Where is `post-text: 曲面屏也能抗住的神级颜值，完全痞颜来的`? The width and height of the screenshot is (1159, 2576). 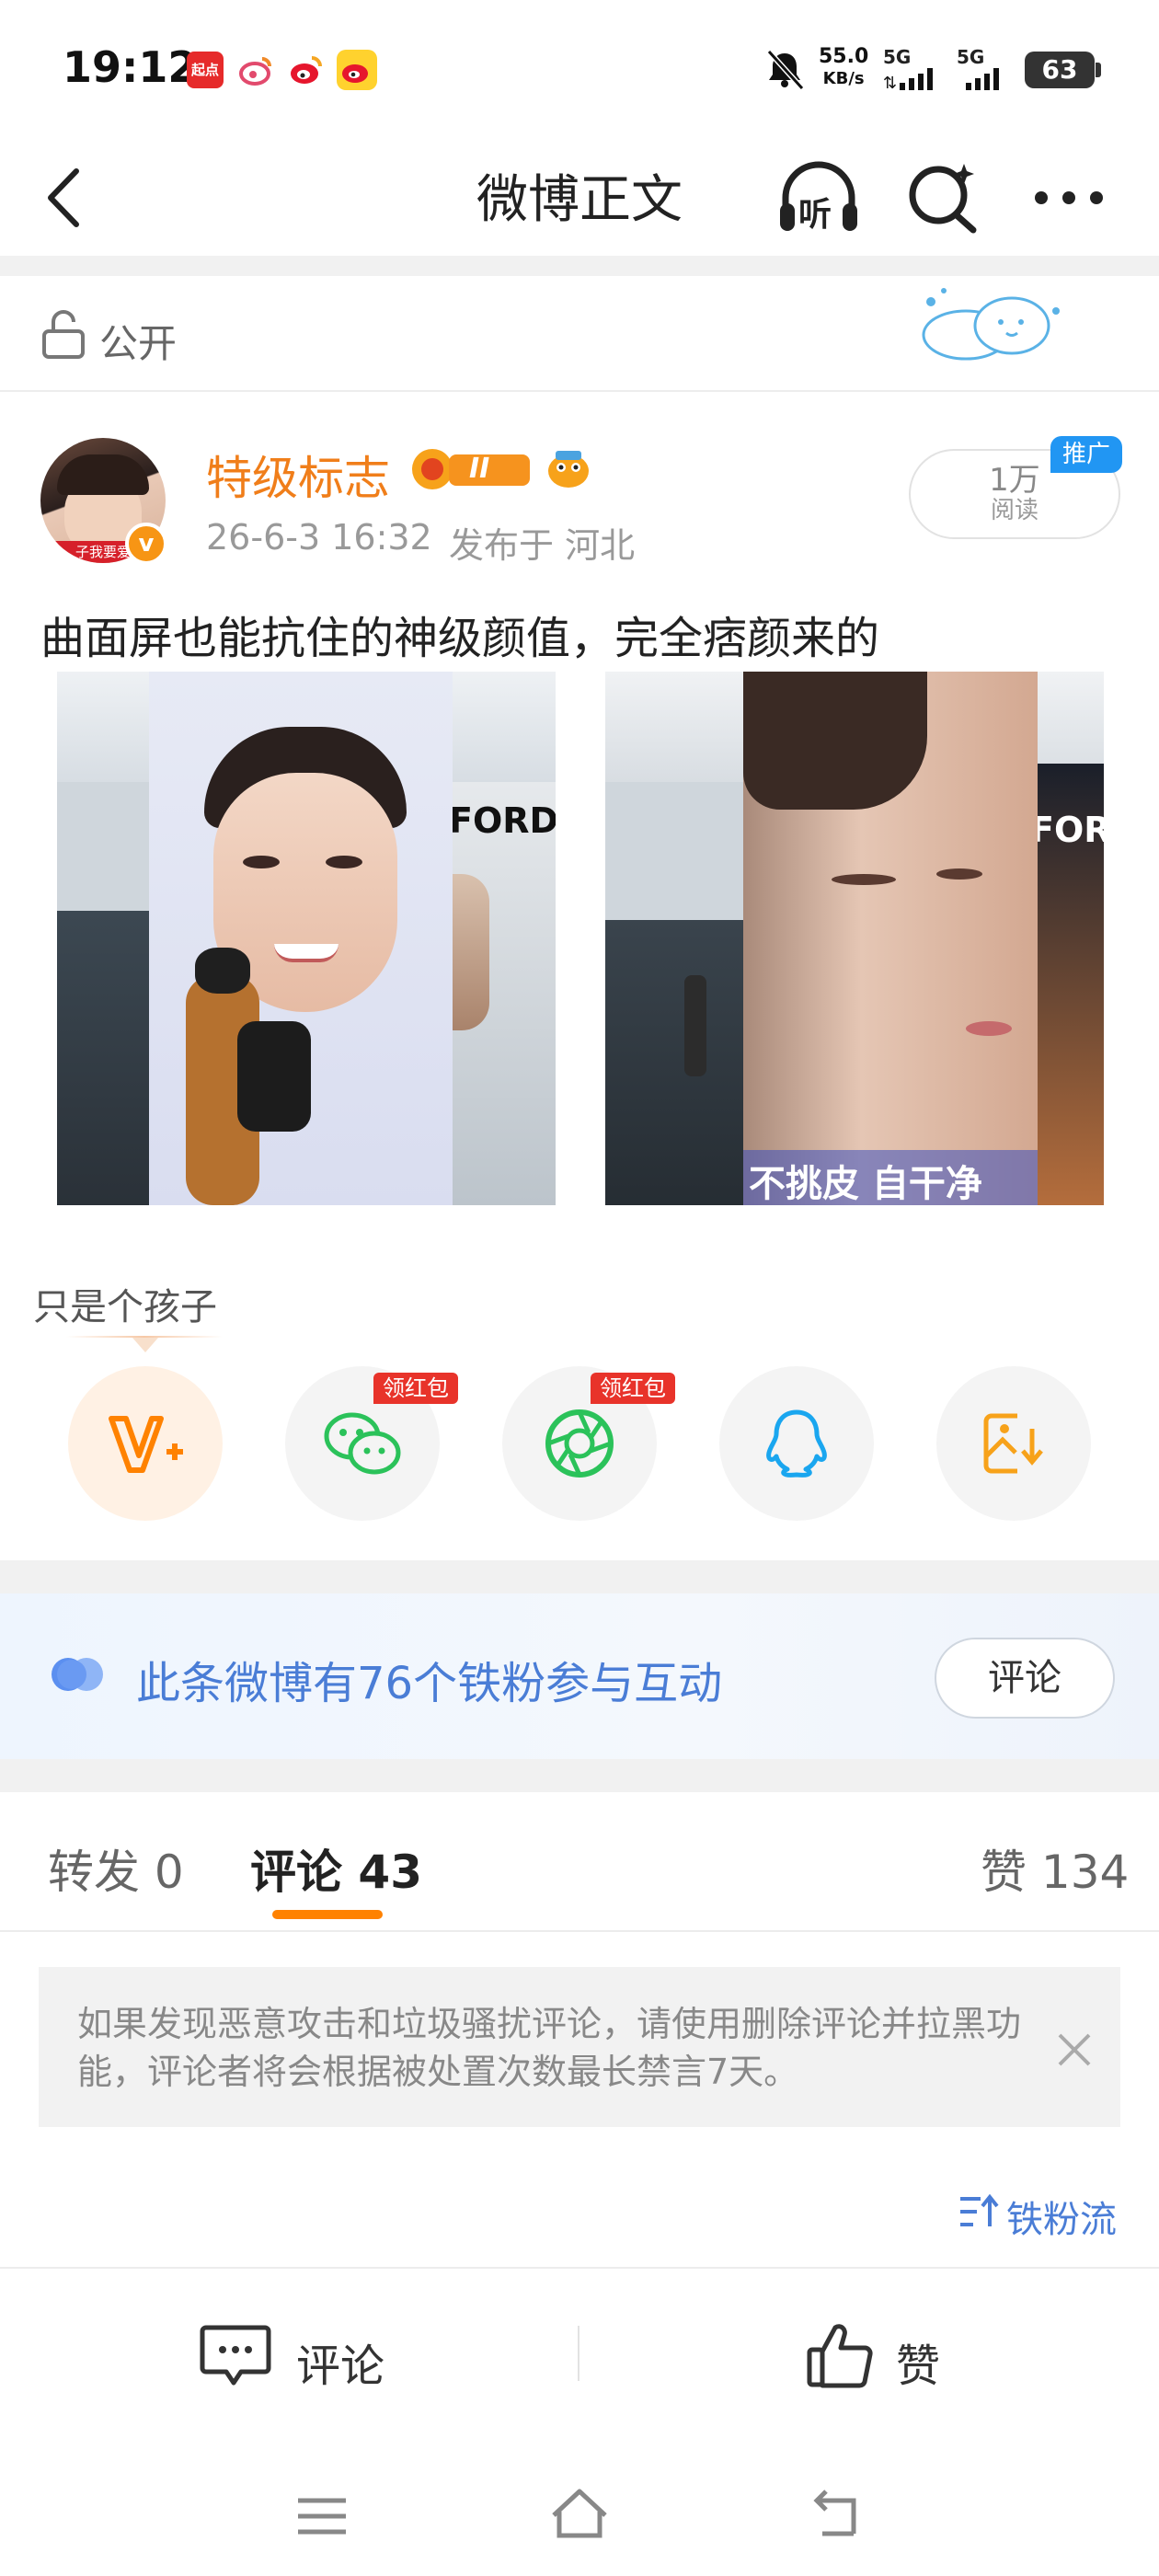 post-text: 曲面屏也能抗住的神级颜值，完全痞颜来的 is located at coordinates (460, 638).